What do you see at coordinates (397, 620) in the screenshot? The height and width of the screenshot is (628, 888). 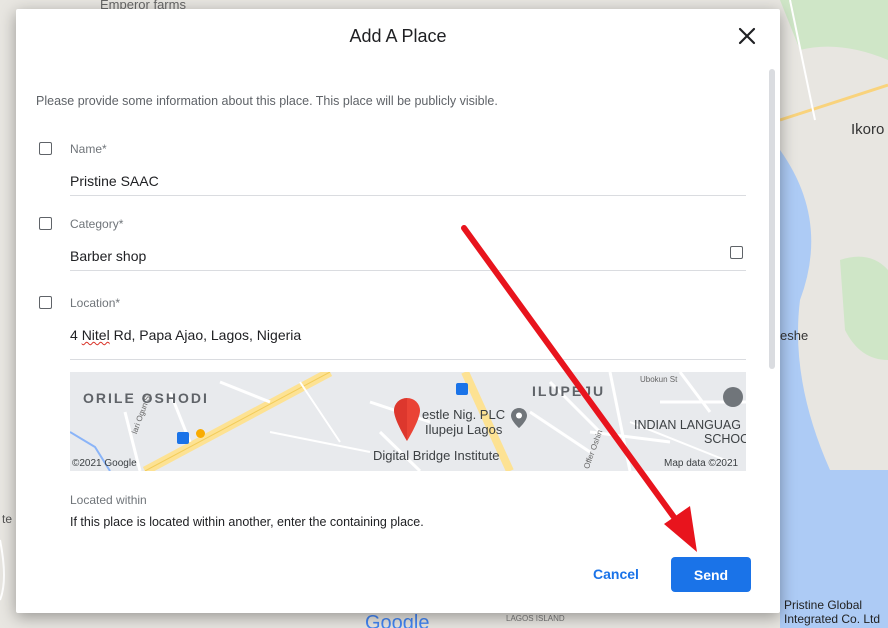 I see `google-logo: Google` at bounding box center [397, 620].